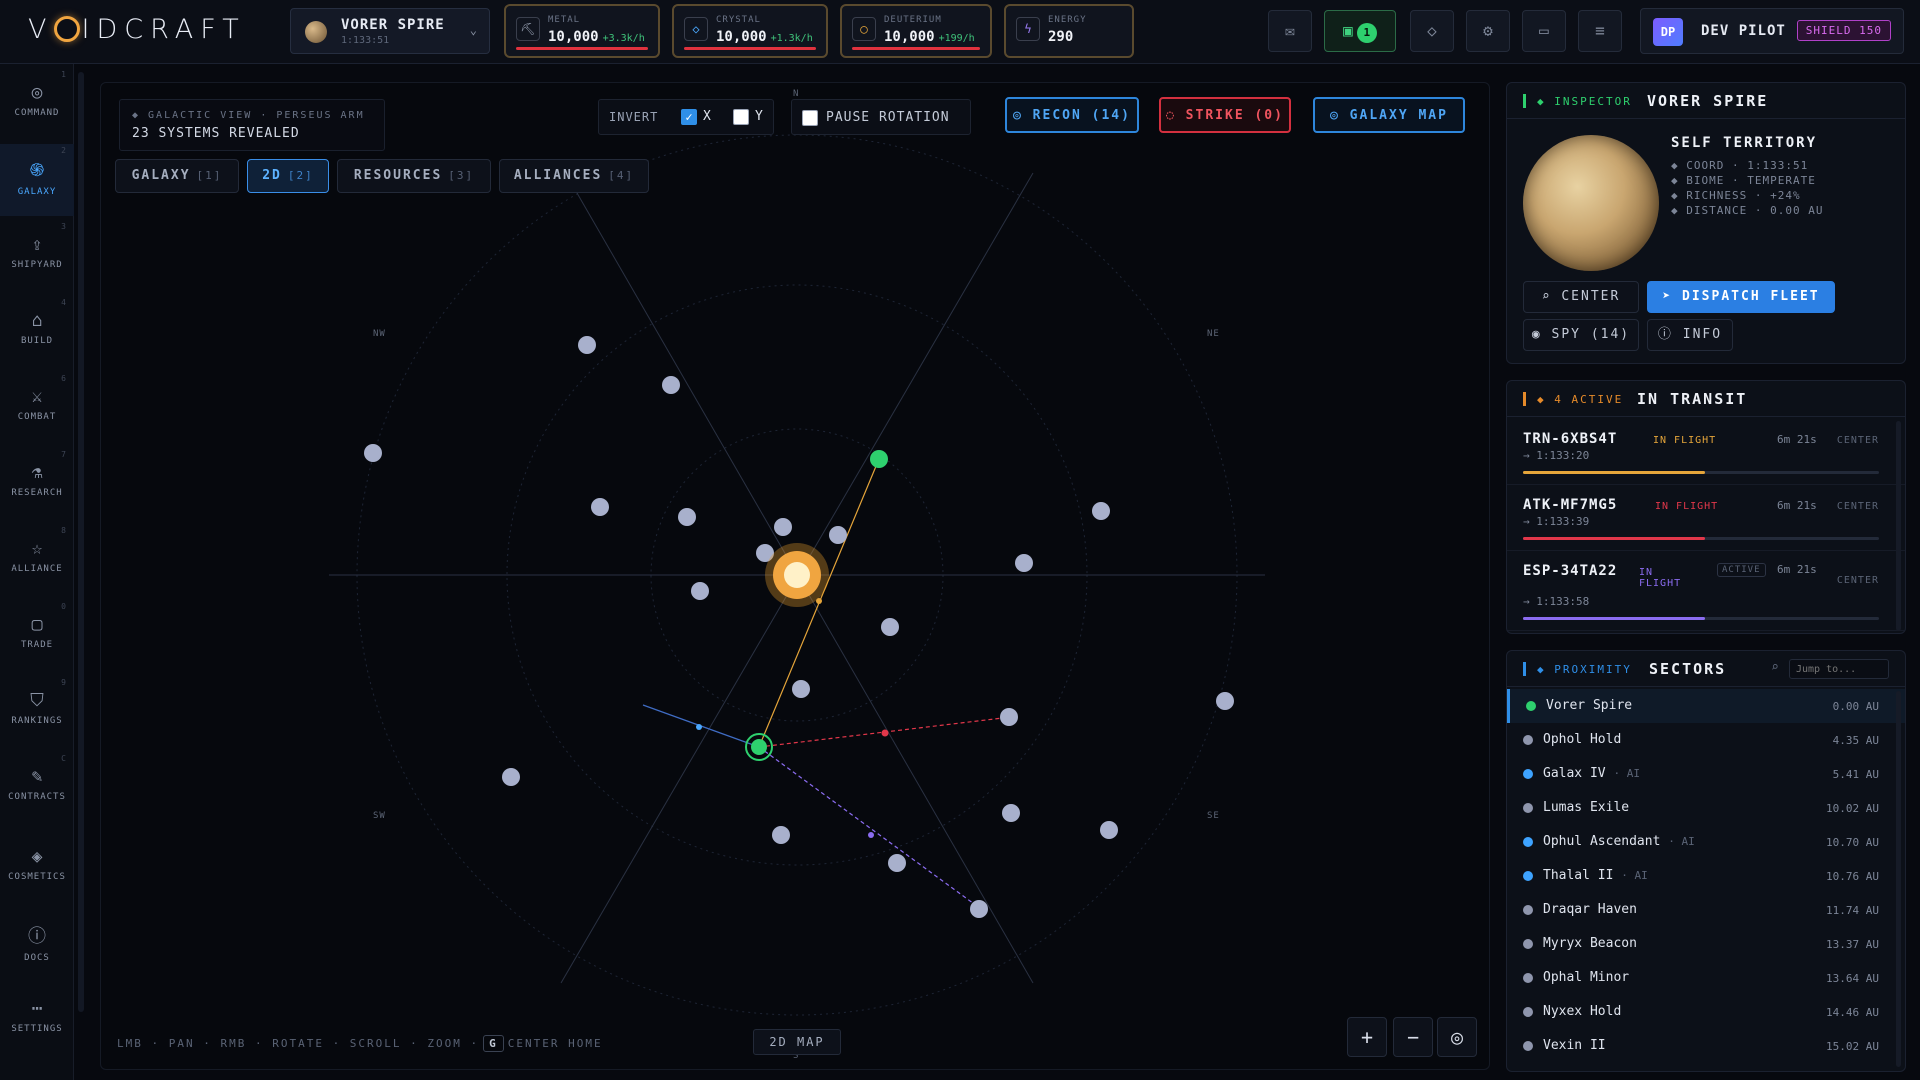 The image size is (1920, 1080). I want to click on zoom-out-button: −, so click(1413, 1037).